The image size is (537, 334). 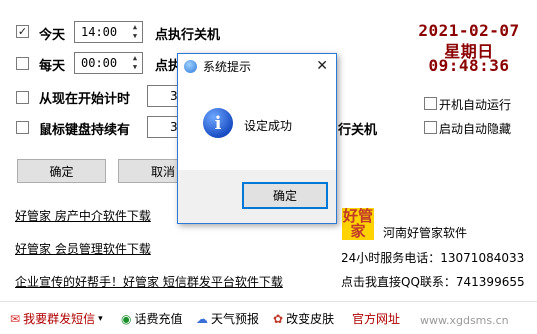 What do you see at coordinates (135, 63) in the screenshot?
I see `daily-time-spinner: ▲ ▼` at bounding box center [135, 63].